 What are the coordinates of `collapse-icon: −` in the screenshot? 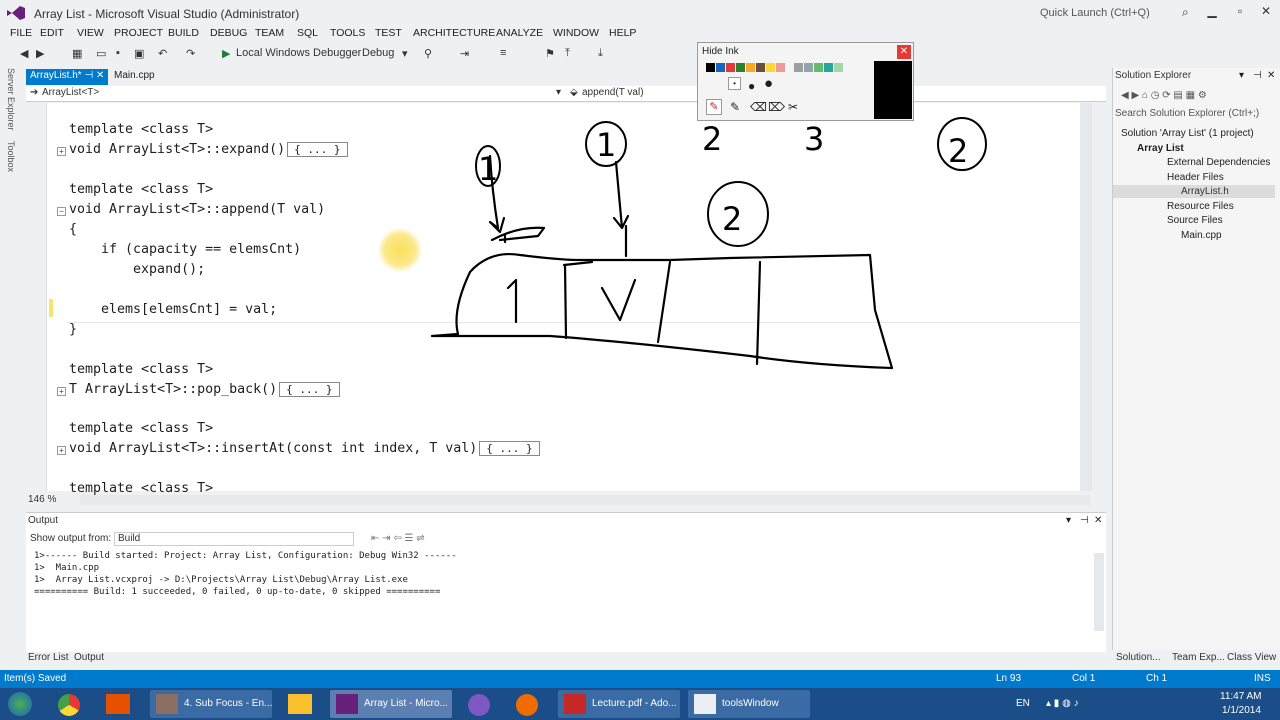 It's located at (61, 211).